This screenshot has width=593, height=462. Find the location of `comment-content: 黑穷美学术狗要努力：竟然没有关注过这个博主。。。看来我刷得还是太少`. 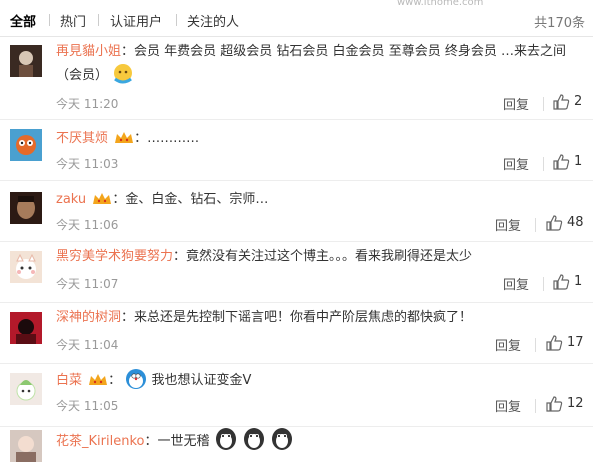

comment-content: 黑穷美学术狗要努力：竟然没有关注过这个博主。。。看来我刷得还是太少 is located at coordinates (318, 257).